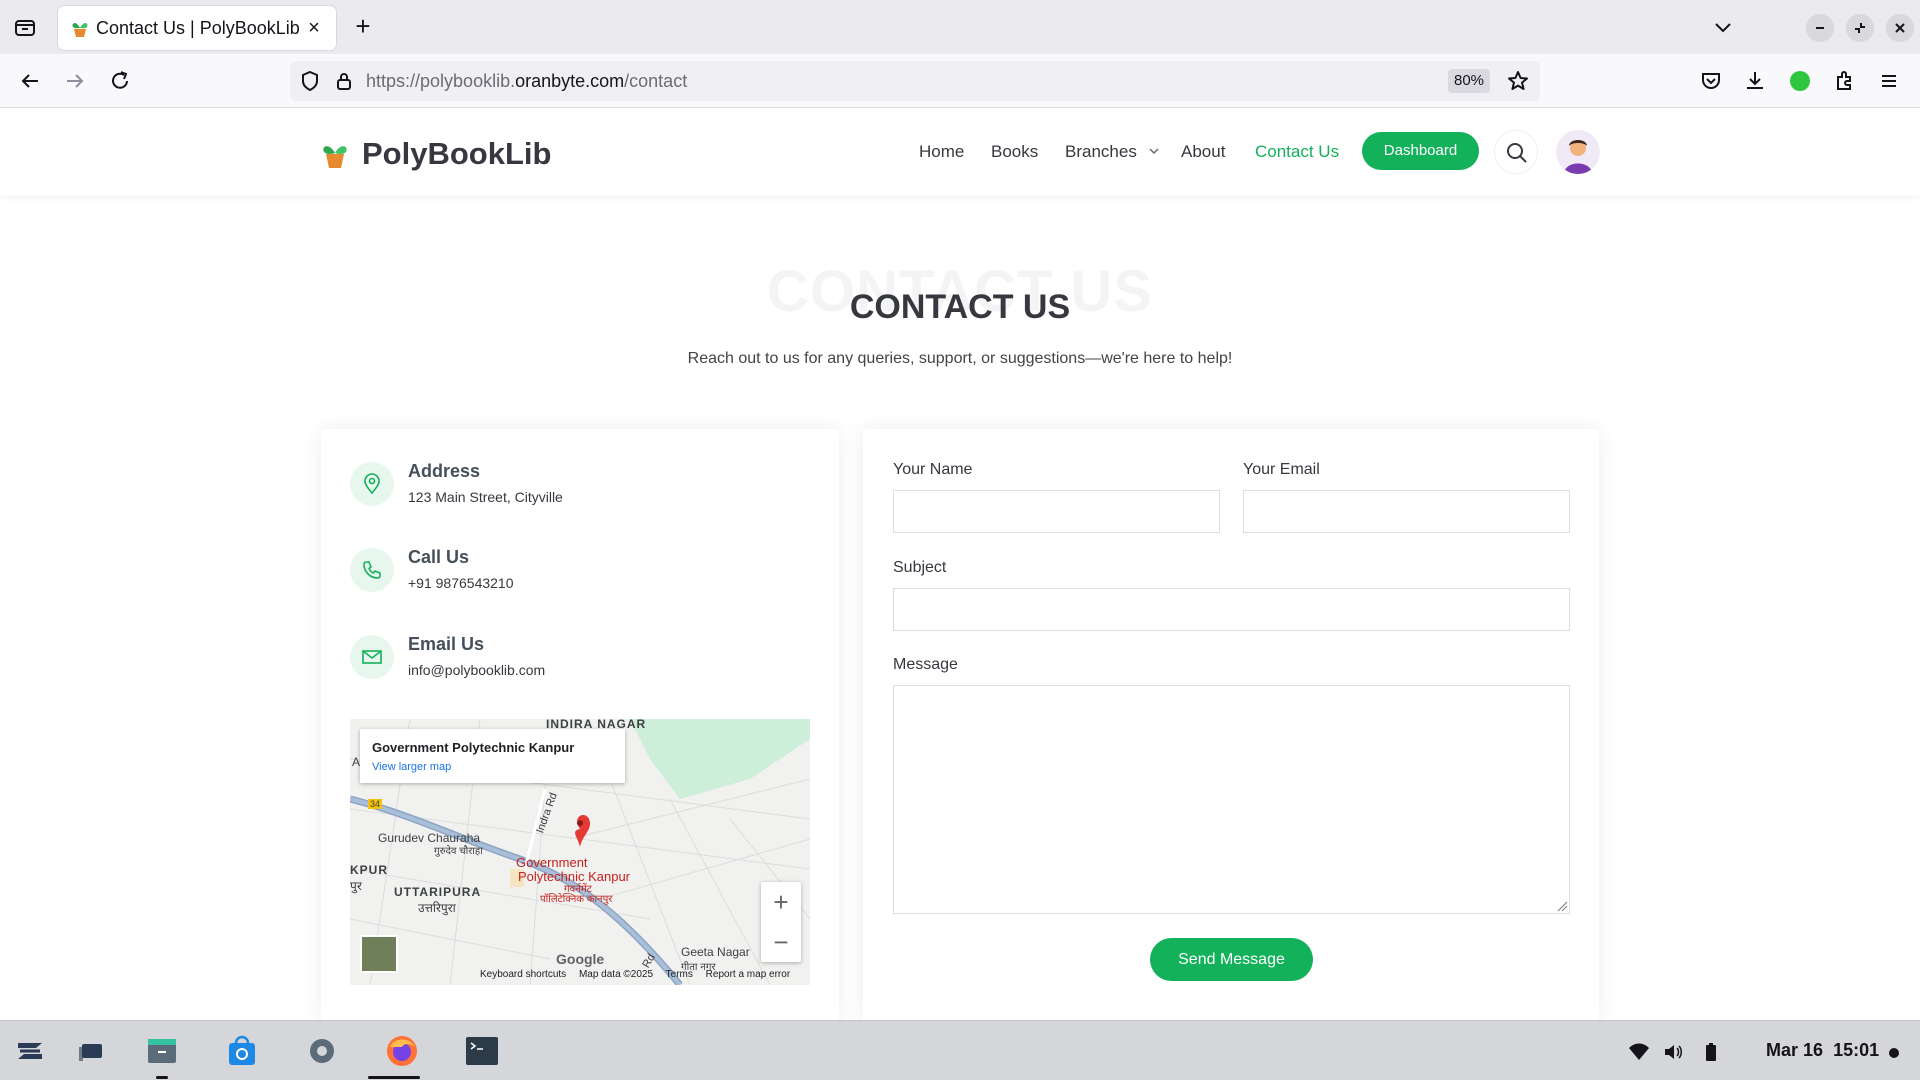 The image size is (1920, 1080). What do you see at coordinates (1406, 511) in the screenshot?
I see `email-input` at bounding box center [1406, 511].